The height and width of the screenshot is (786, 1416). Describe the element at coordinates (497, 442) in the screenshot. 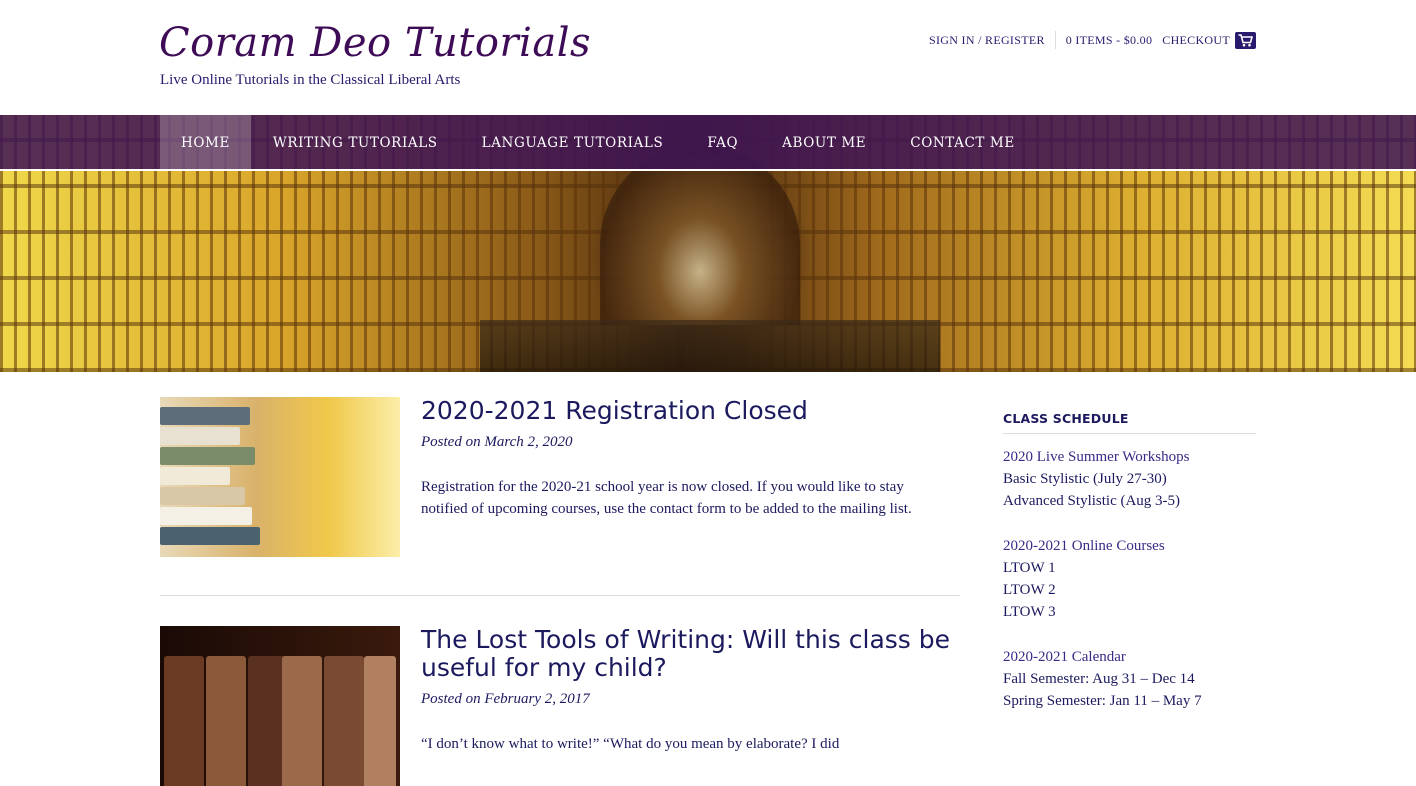

I see `post-date: Posted on March 2, 2020` at that location.